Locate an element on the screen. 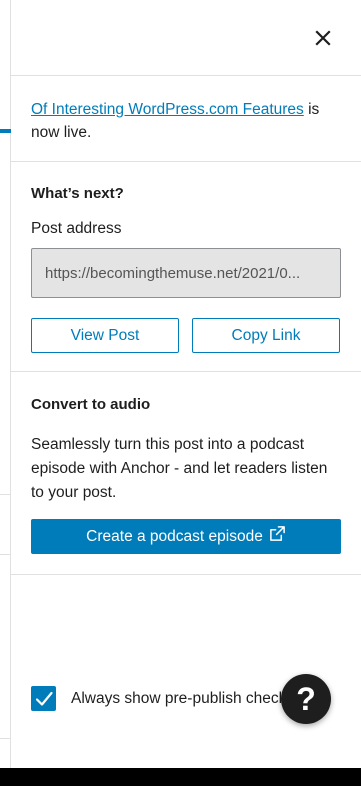 This screenshot has width=361, height=786. create-podcast-button: Create a podcast episode is located at coordinates (186, 536).